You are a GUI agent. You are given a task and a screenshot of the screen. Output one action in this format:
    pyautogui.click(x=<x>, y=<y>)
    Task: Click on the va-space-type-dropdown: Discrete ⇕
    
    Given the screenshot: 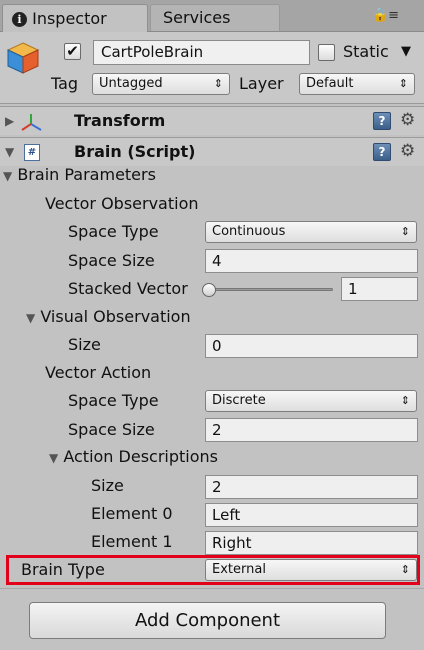 What is the action you would take?
    pyautogui.click(x=311, y=401)
    